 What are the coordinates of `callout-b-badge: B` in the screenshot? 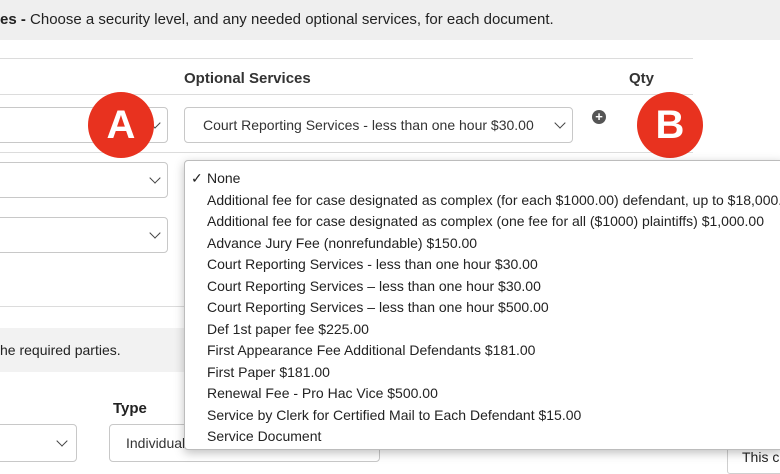 It's located at (670, 125).